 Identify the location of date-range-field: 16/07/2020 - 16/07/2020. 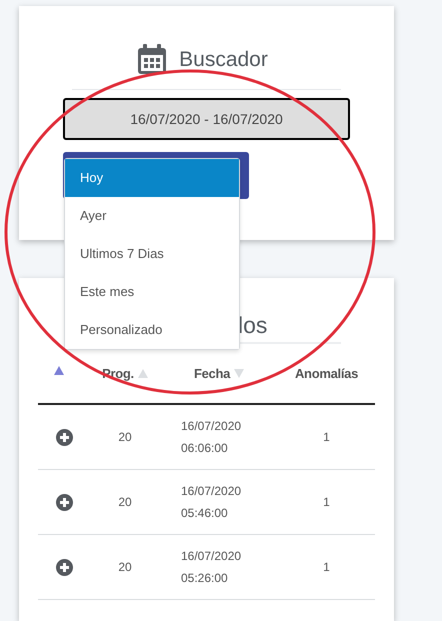
(206, 119).